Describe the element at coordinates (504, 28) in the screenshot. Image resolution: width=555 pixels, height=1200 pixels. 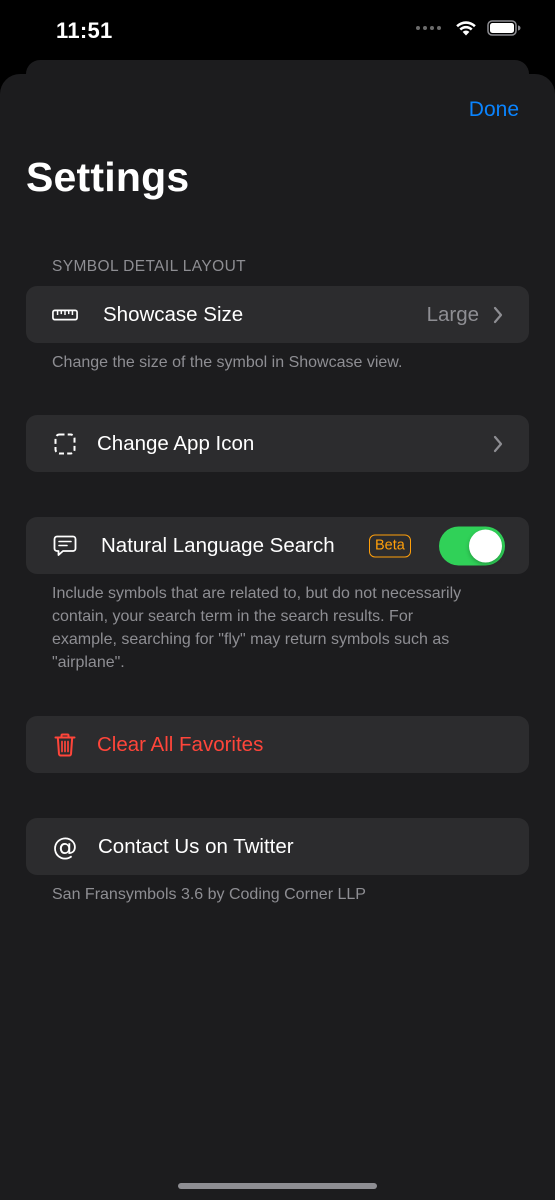
I see `battery-icon` at that location.